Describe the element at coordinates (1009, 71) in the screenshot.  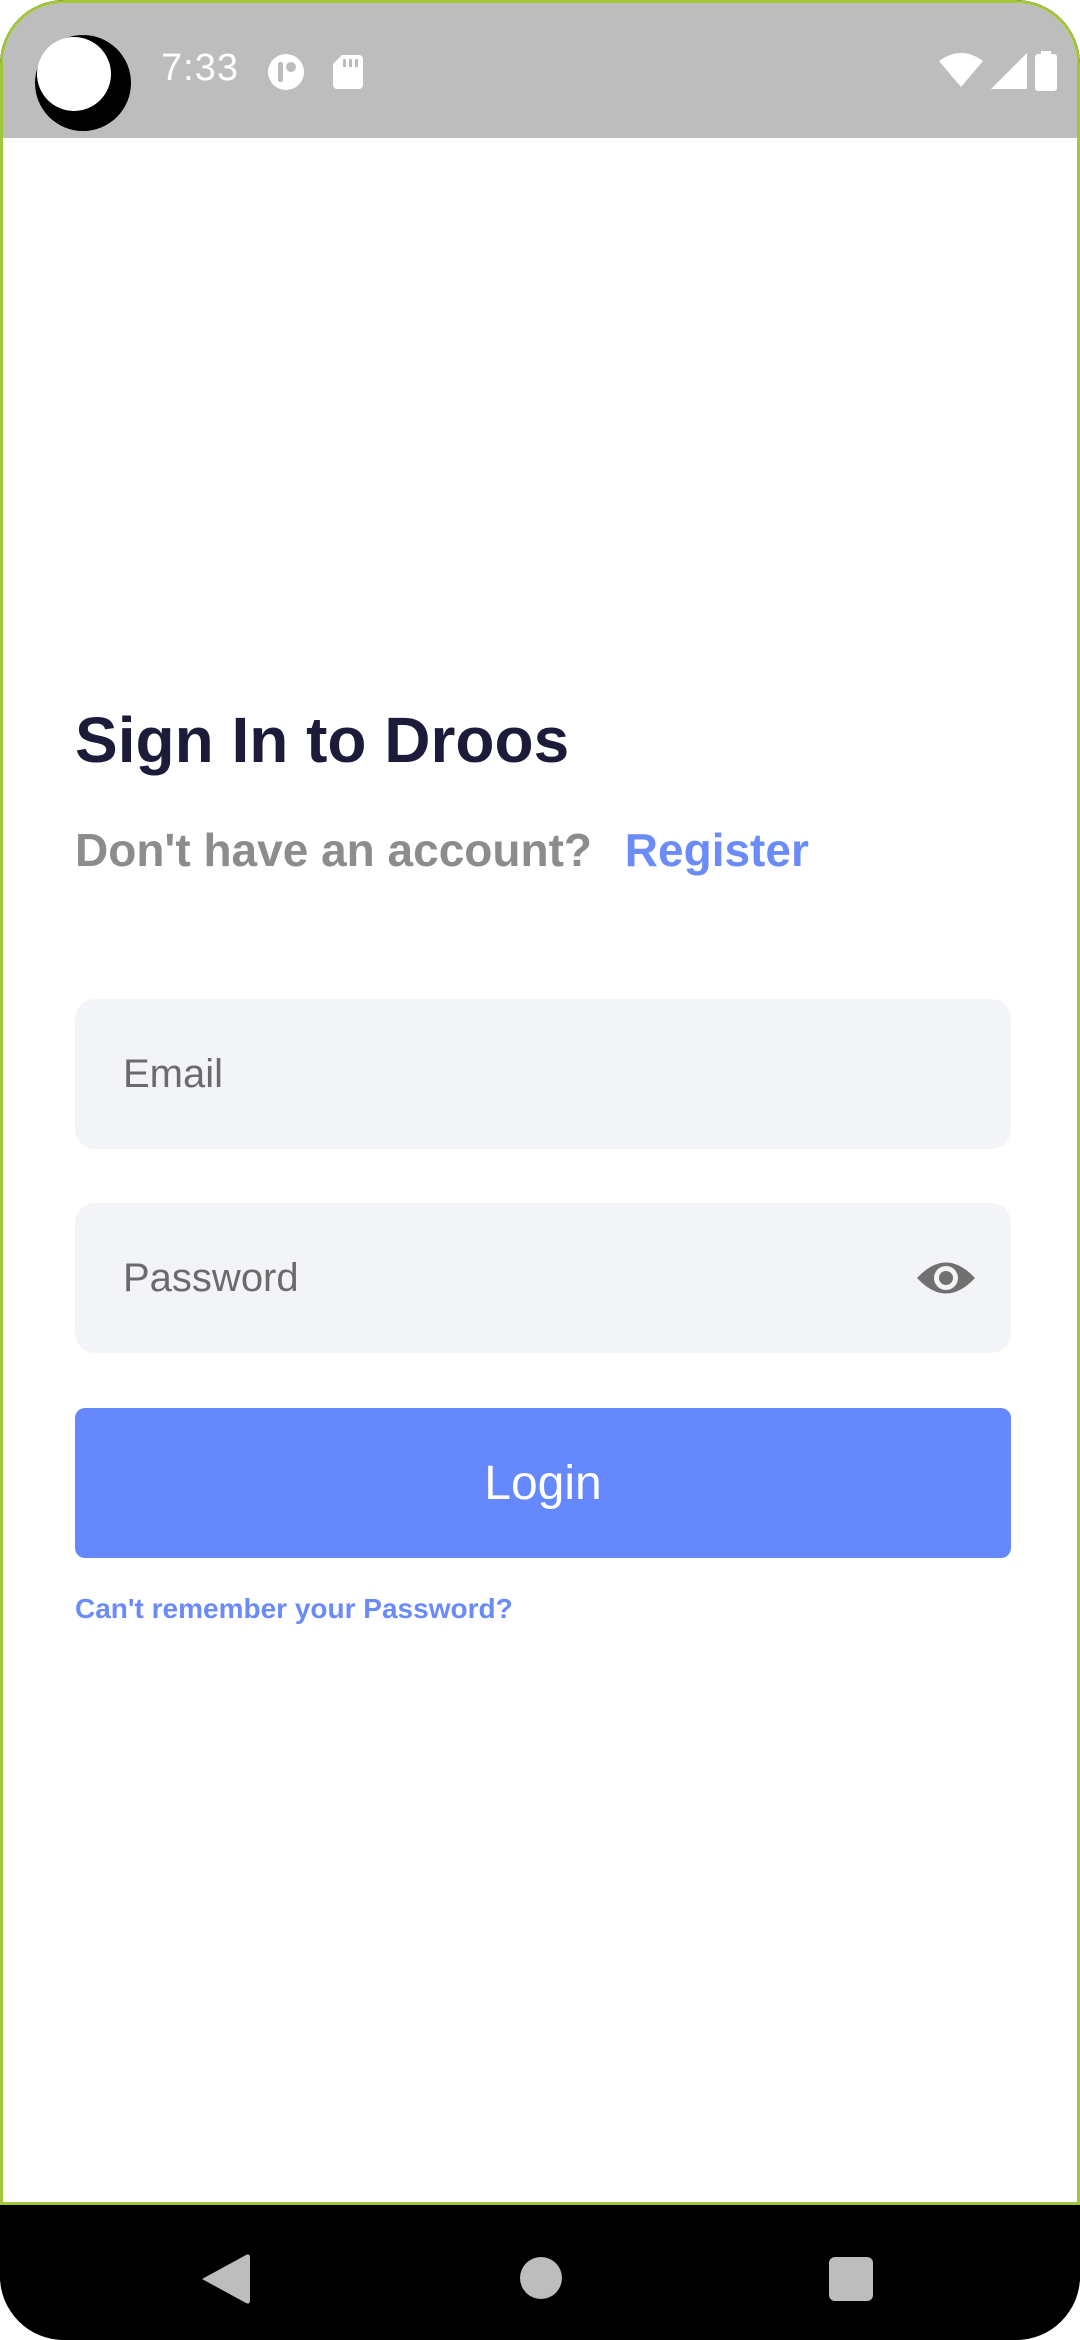
I see `cell-signal-icon` at that location.